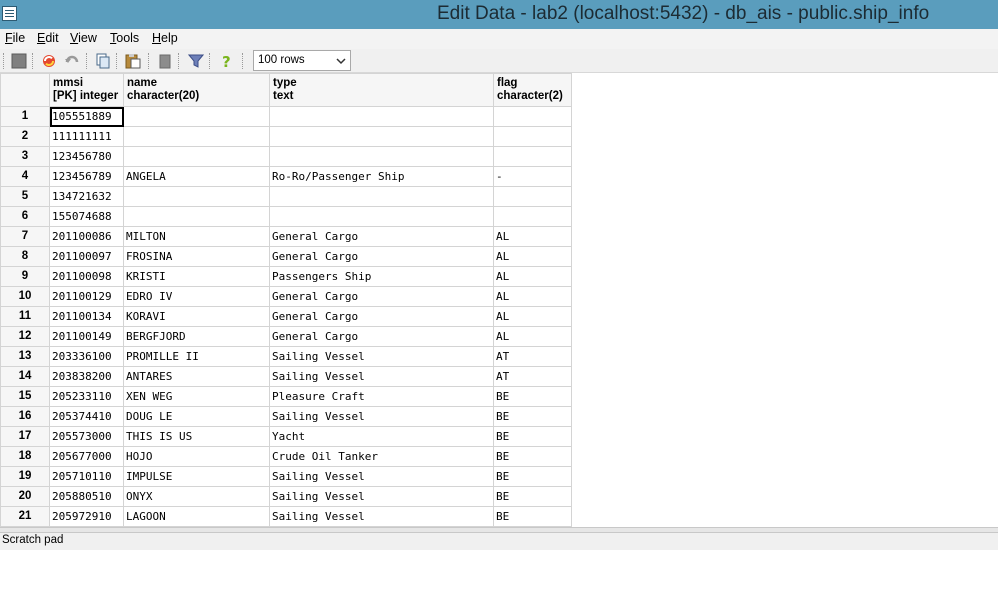 The width and height of the screenshot is (998, 596). What do you see at coordinates (25, 196) in the screenshot?
I see `row-number: 5` at bounding box center [25, 196].